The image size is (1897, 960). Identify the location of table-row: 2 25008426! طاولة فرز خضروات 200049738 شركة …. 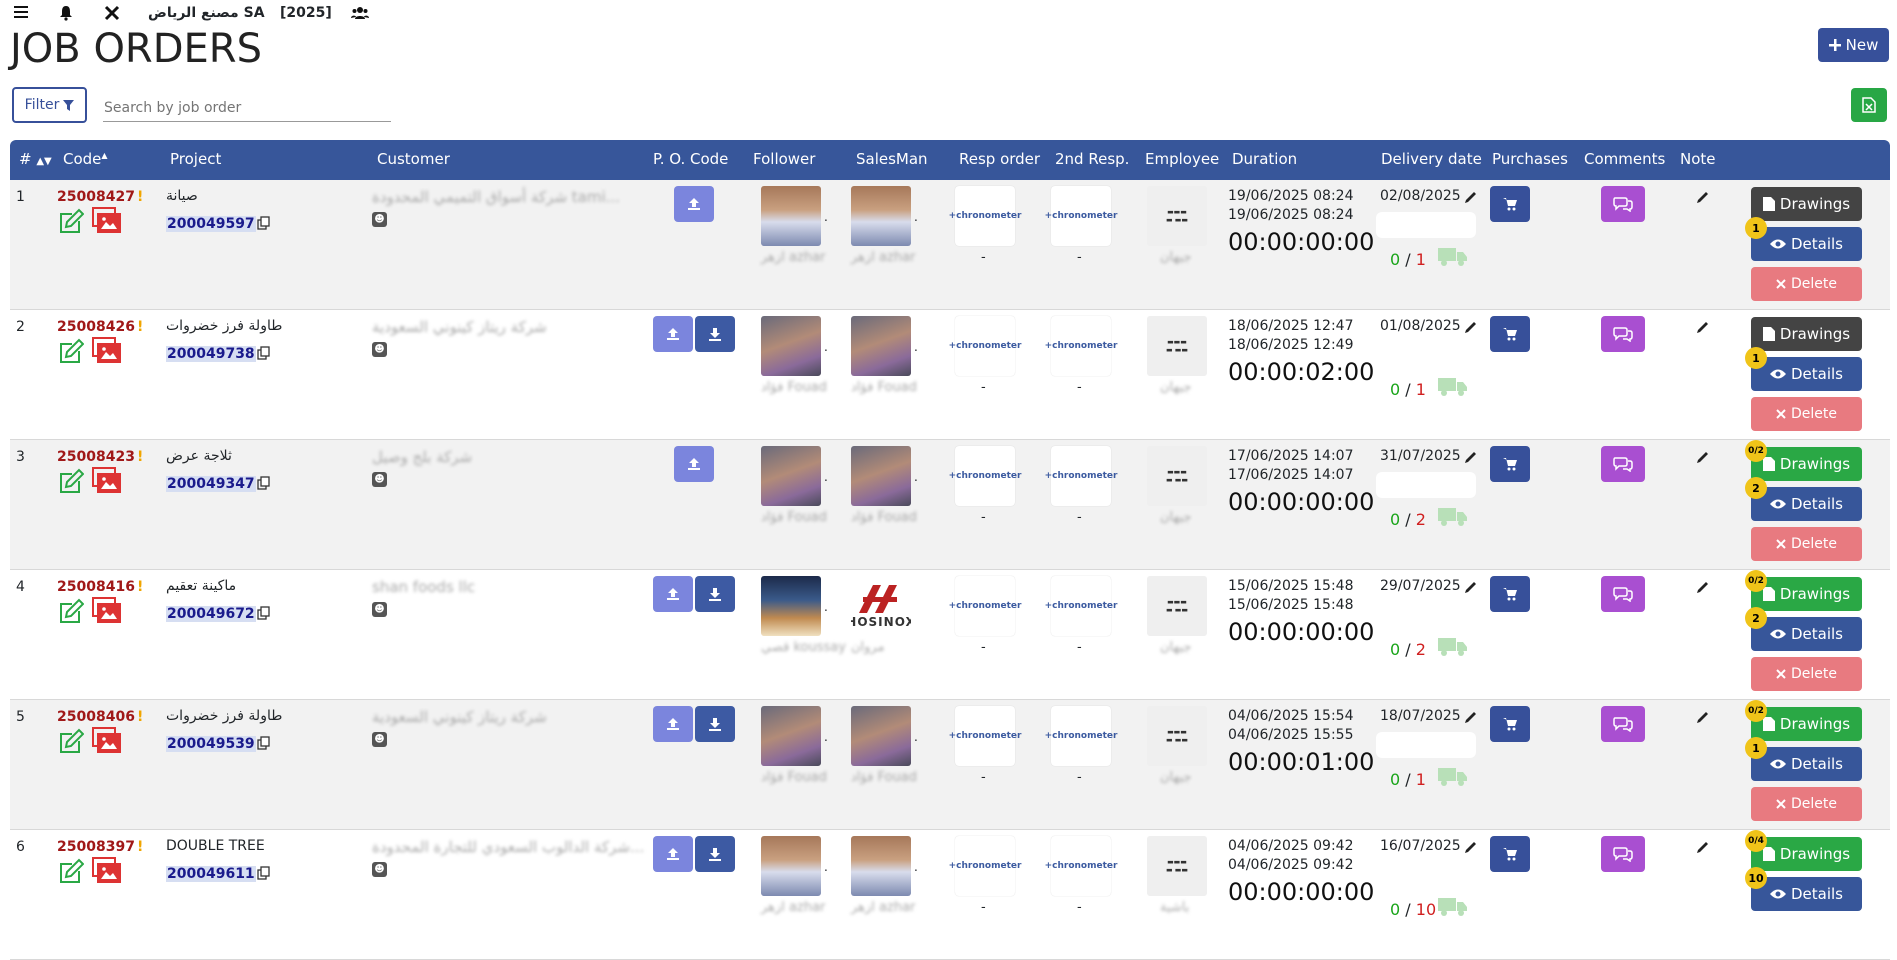
(950, 375).